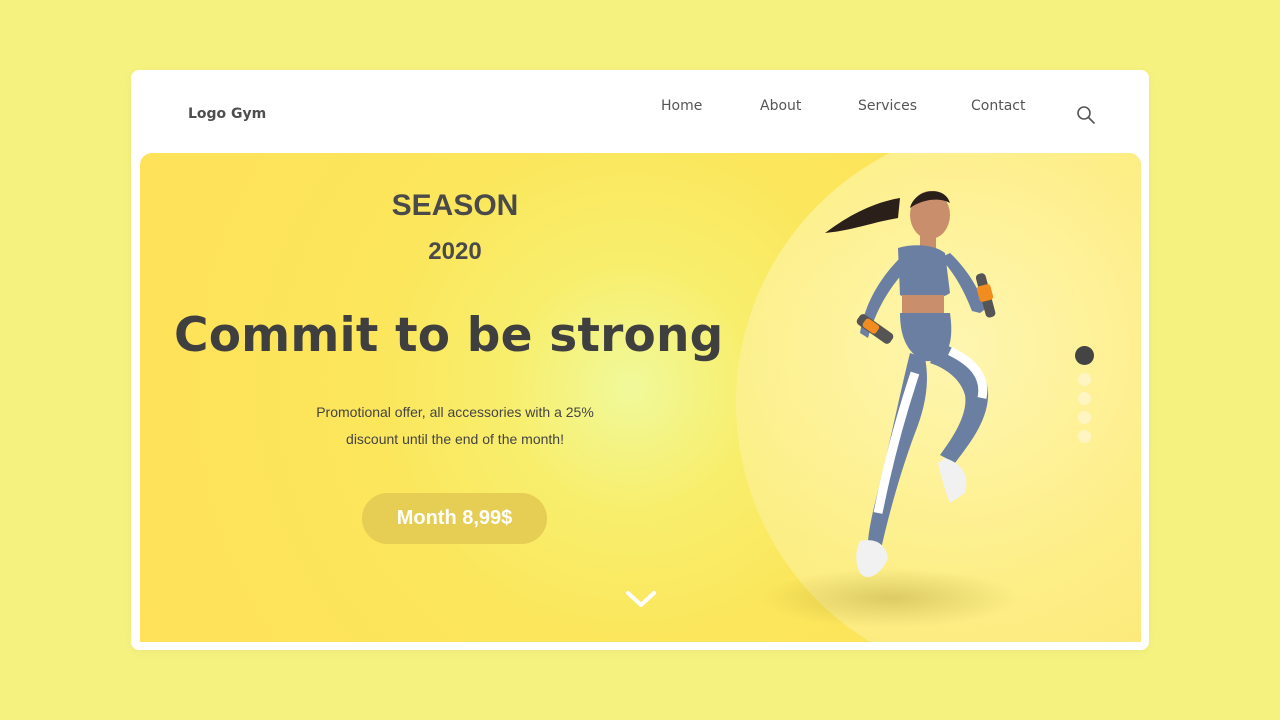  What do you see at coordinates (449, 335) in the screenshot?
I see `hero-headline: Commit to be strong` at bounding box center [449, 335].